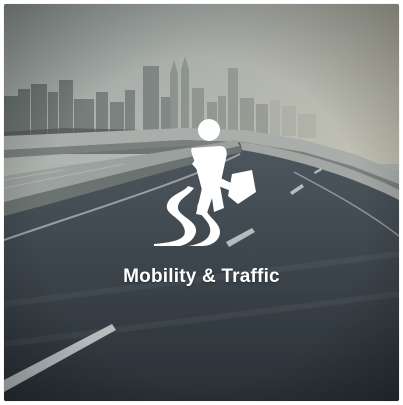  What do you see at coordinates (201, 276) in the screenshot?
I see `tile-title: Mobility & Traffic` at bounding box center [201, 276].